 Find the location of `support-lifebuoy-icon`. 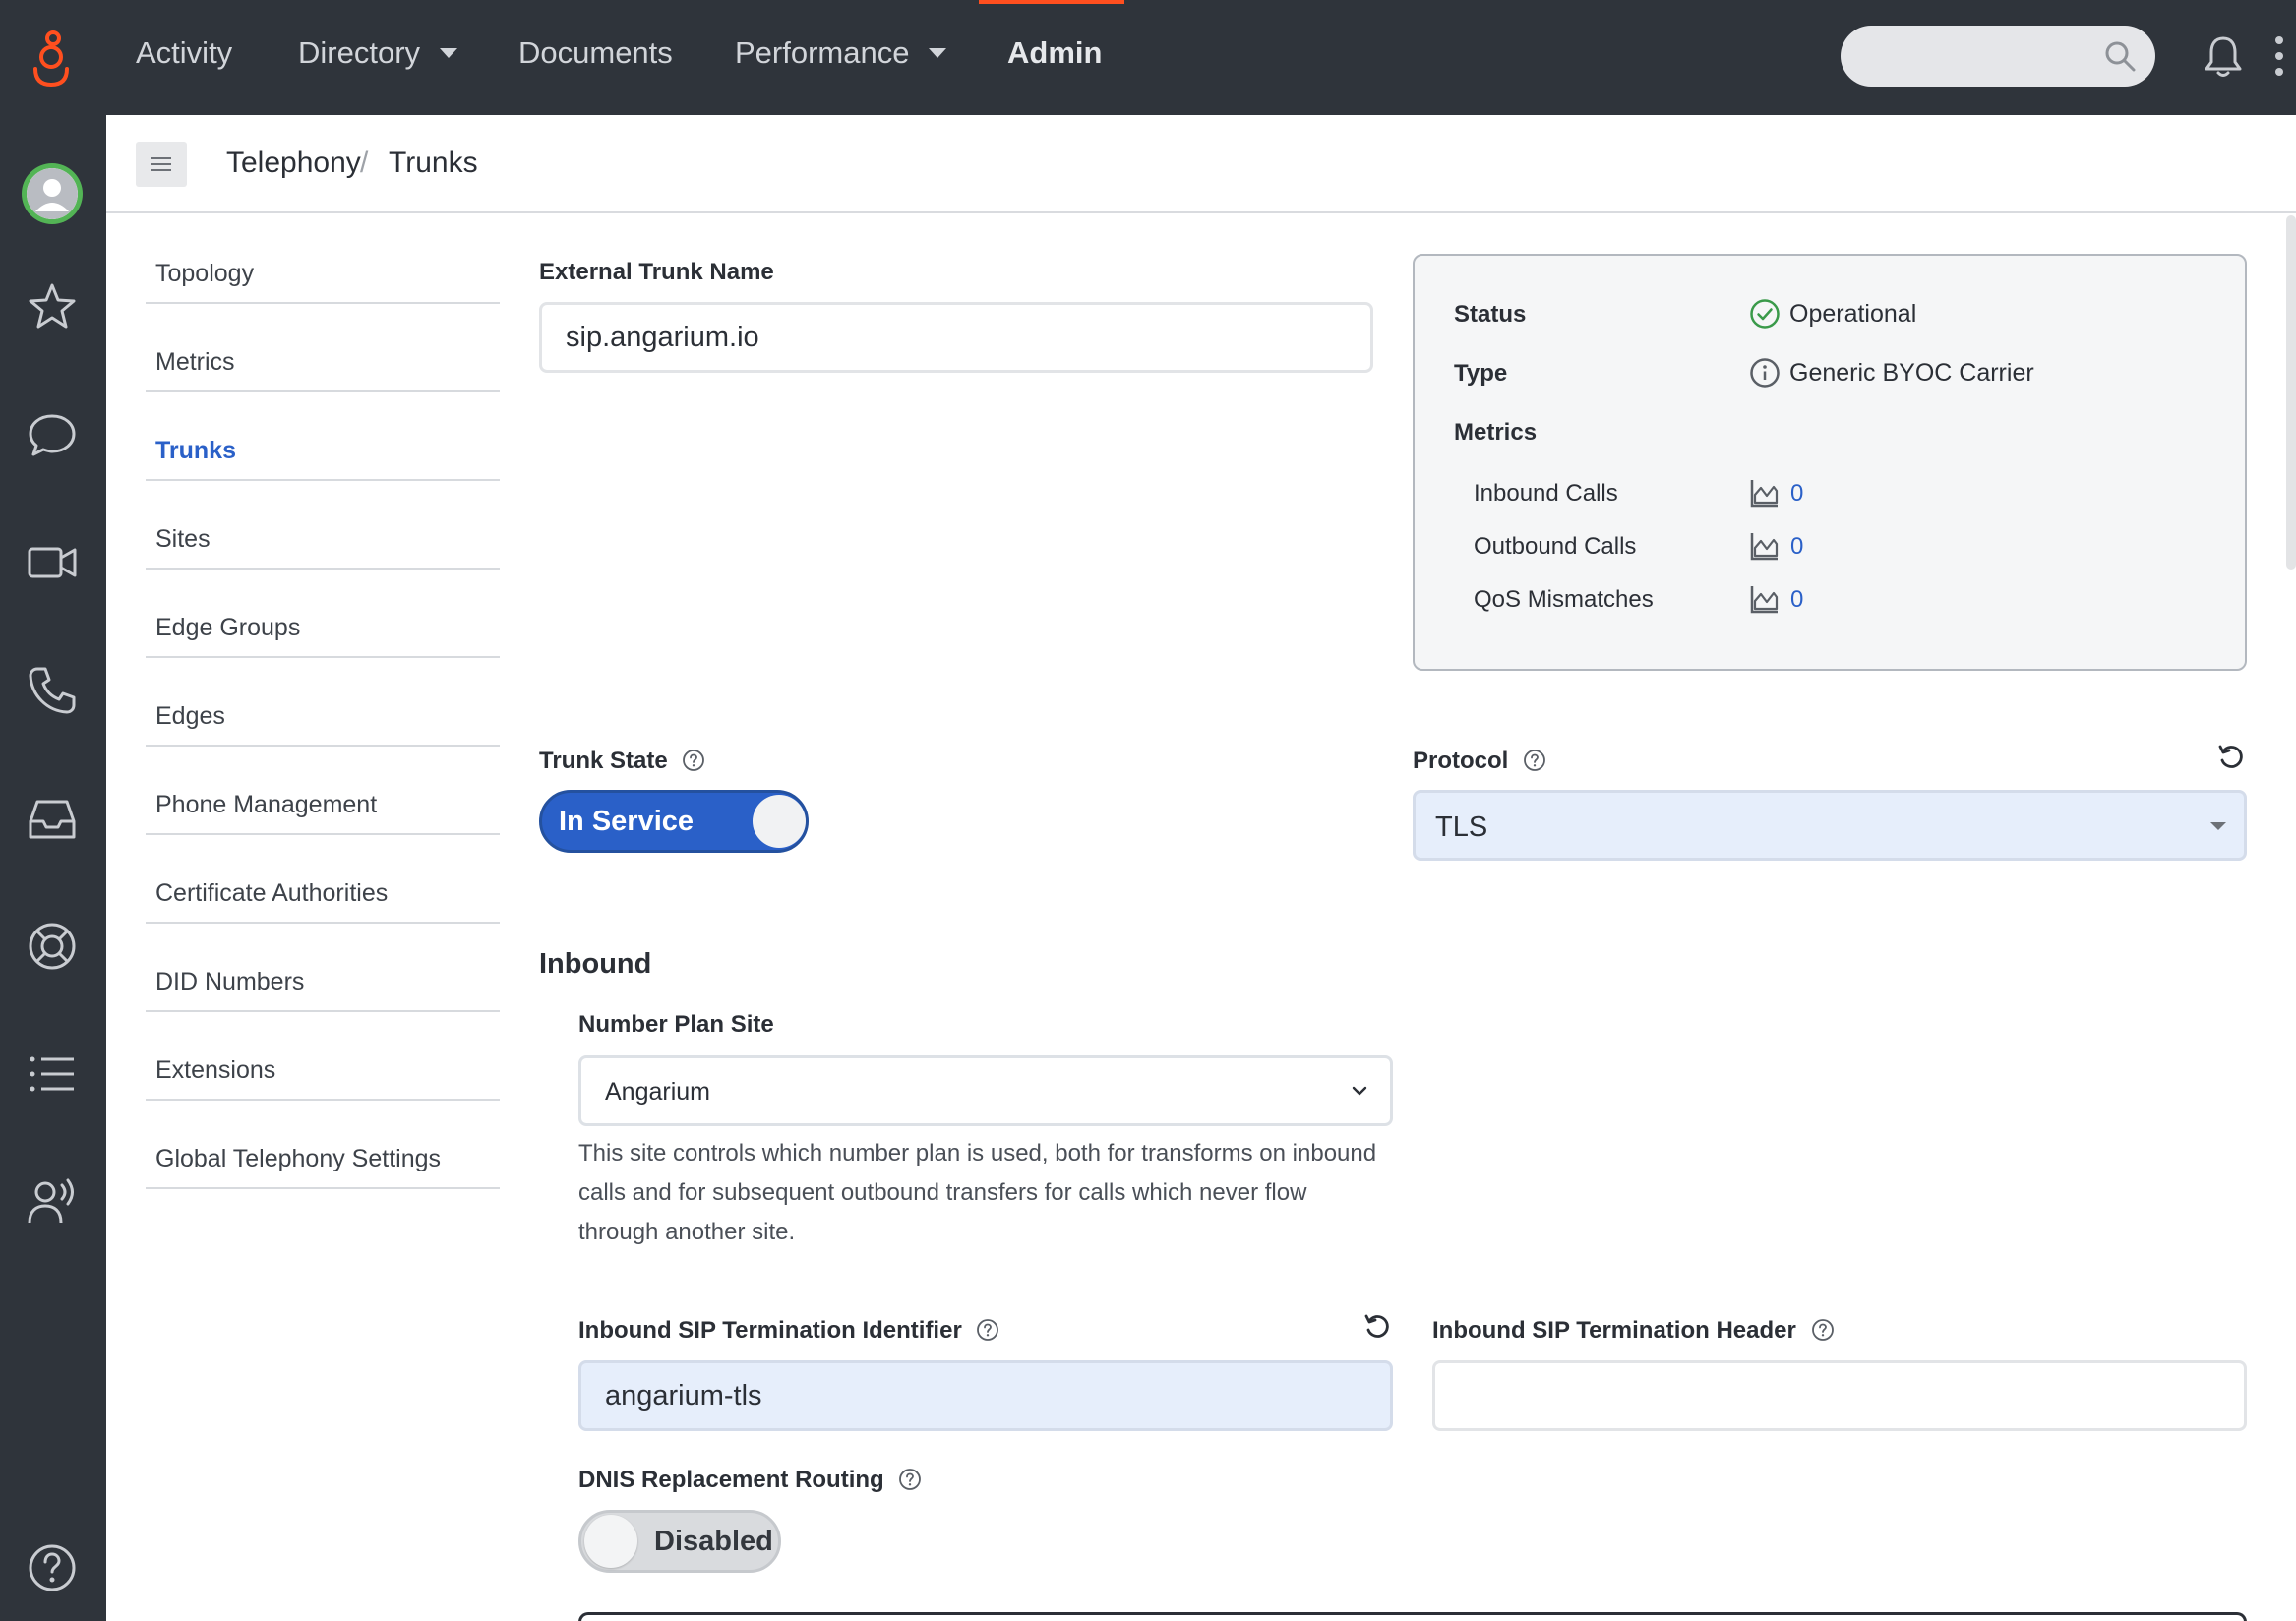

support-lifebuoy-icon is located at coordinates (52, 946).